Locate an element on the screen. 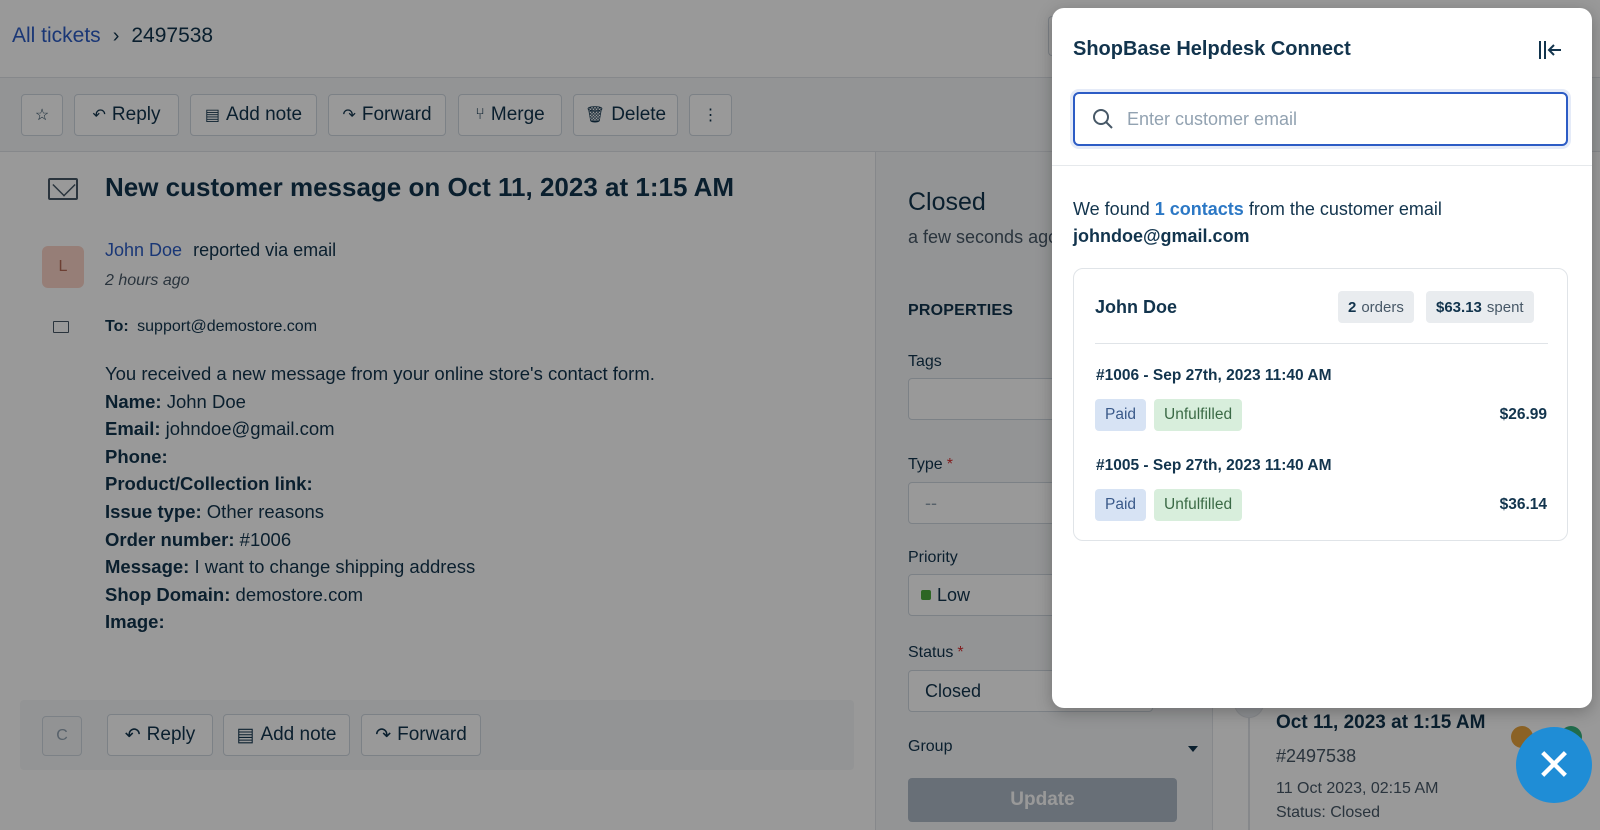 Image resolution: width=1600 pixels, height=830 pixels. order-link: #1006 - Sep 27th, 2023 11:40 AM is located at coordinates (1214, 376).